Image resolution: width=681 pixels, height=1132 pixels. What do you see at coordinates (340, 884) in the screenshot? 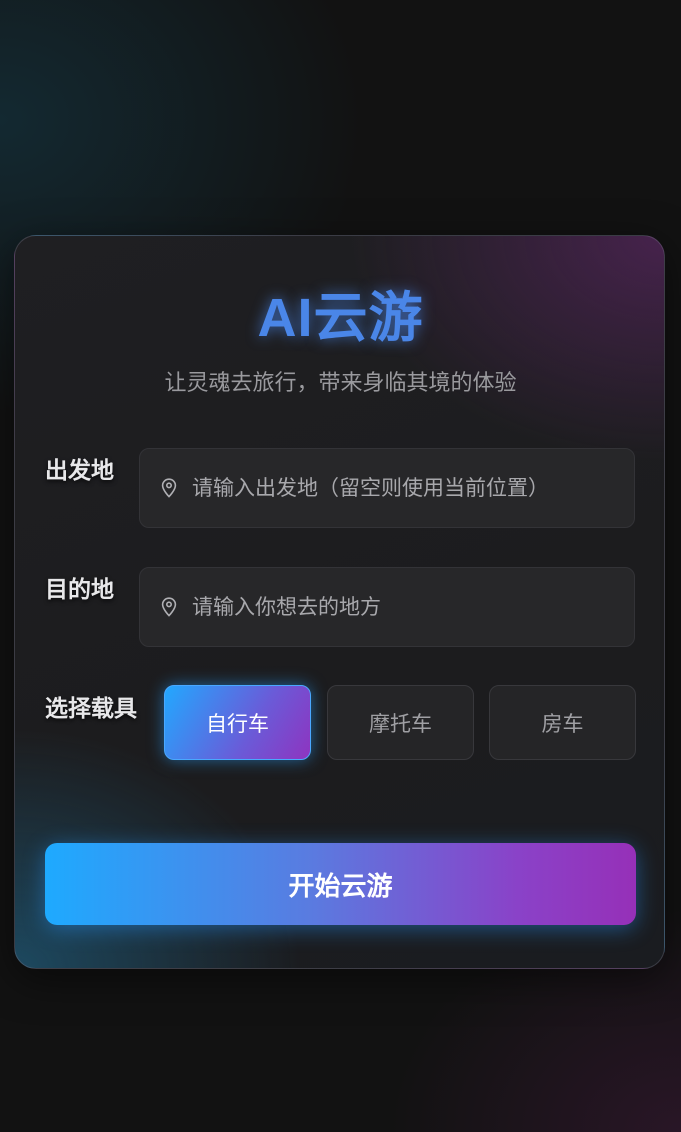
I see `start-trip-button: 开始云游` at bounding box center [340, 884].